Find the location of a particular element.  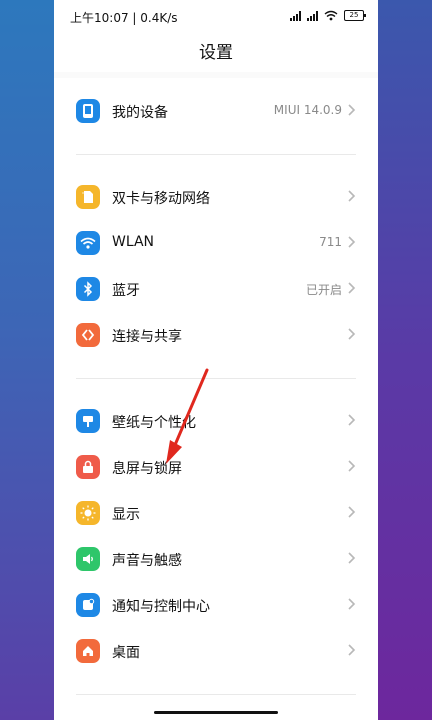

settings-item-home-screen: 桌面 is located at coordinates (216, 651).